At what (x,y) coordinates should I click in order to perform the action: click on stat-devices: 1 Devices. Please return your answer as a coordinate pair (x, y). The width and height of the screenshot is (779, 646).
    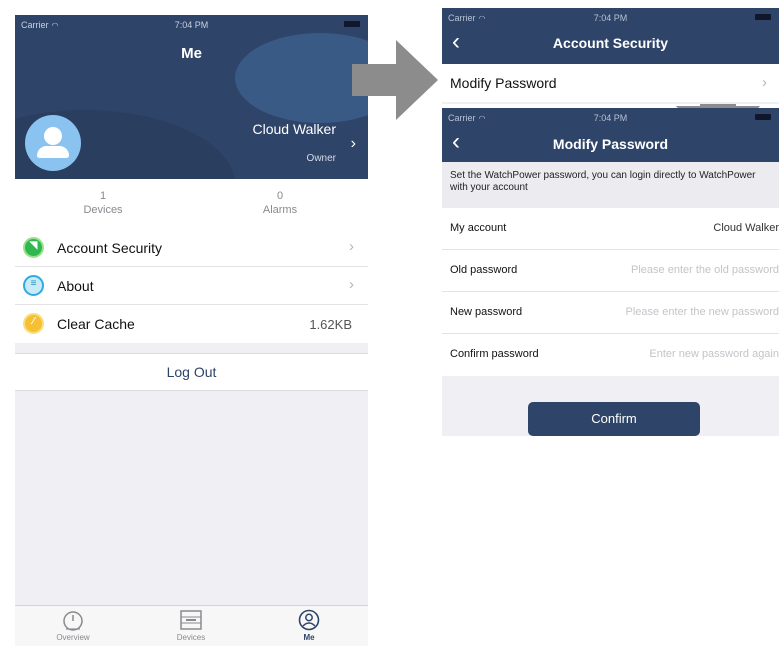
    Looking at the image, I should click on (103, 203).